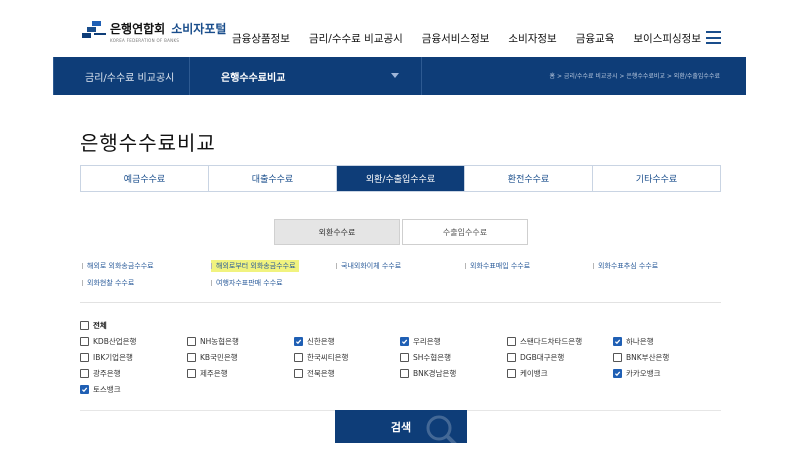 Image resolution: width=800 pixels, height=453 pixels. What do you see at coordinates (115, 341) in the screenshot?
I see `bank-name: KDB산업은행` at bounding box center [115, 341].